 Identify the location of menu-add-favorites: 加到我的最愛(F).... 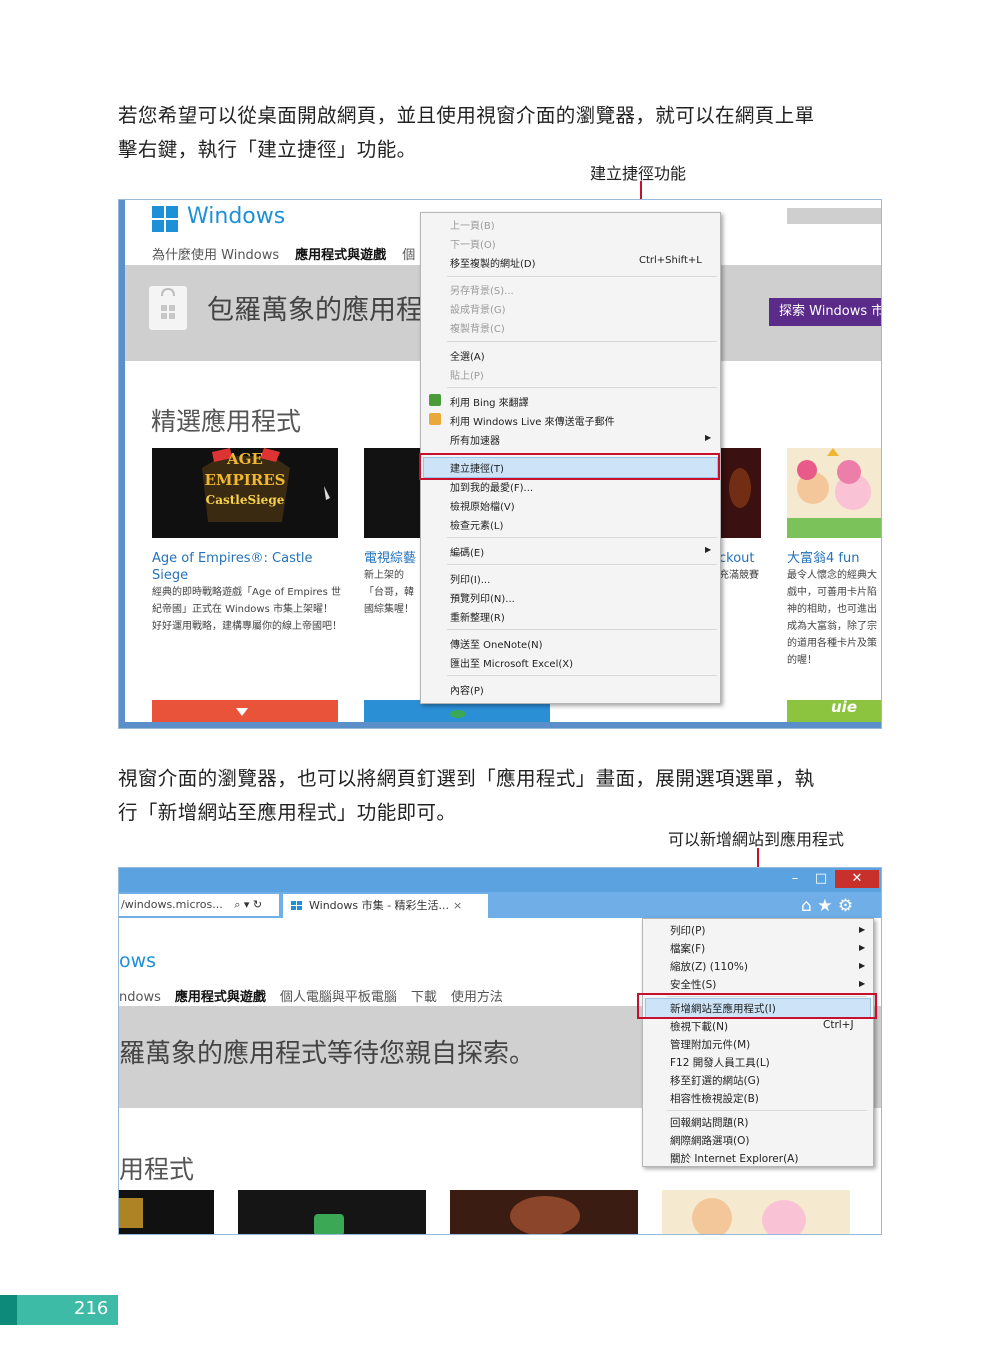
(491, 486).